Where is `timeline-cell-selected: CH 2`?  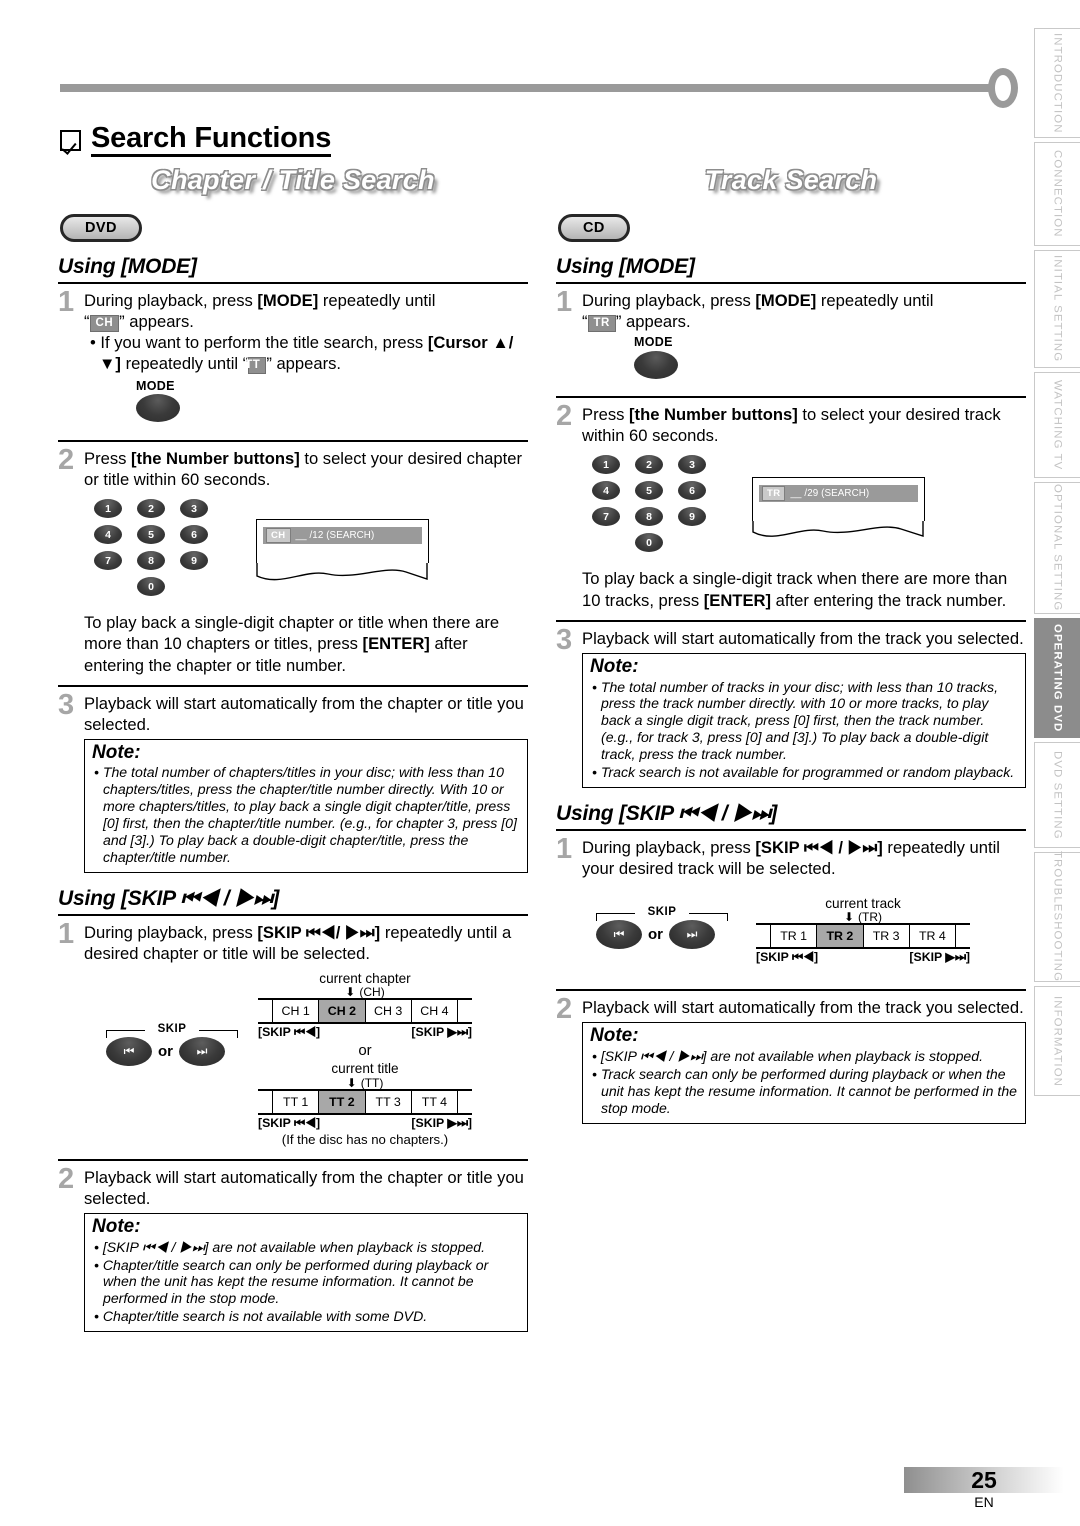 timeline-cell-selected: CH 2 is located at coordinates (341, 1011).